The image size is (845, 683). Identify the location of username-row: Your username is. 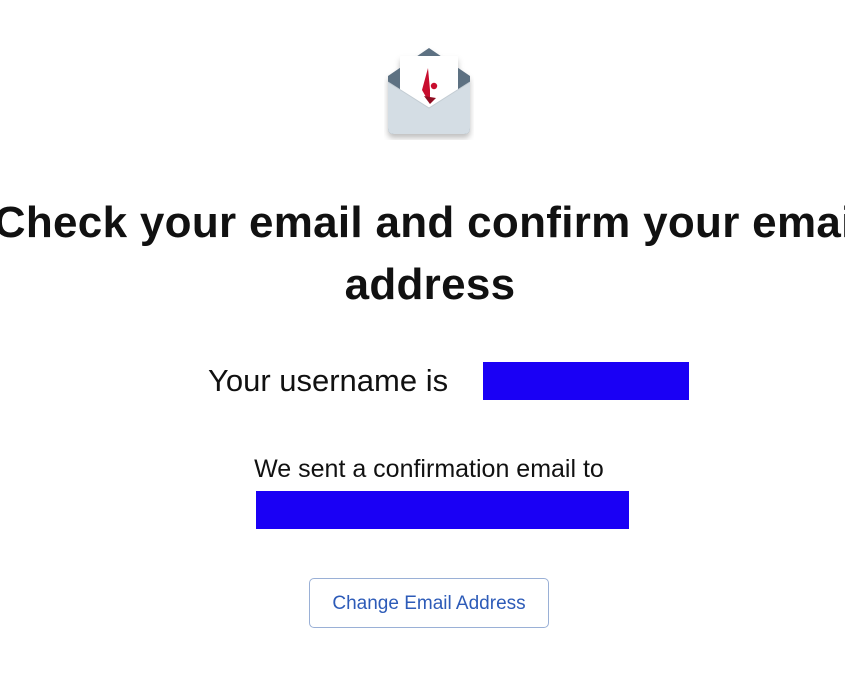
(422, 381).